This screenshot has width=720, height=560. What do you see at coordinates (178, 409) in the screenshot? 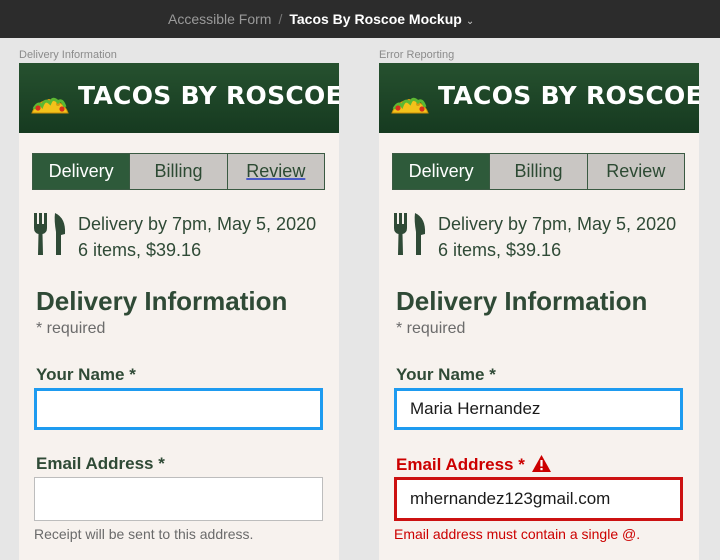
I see `name-input` at bounding box center [178, 409].